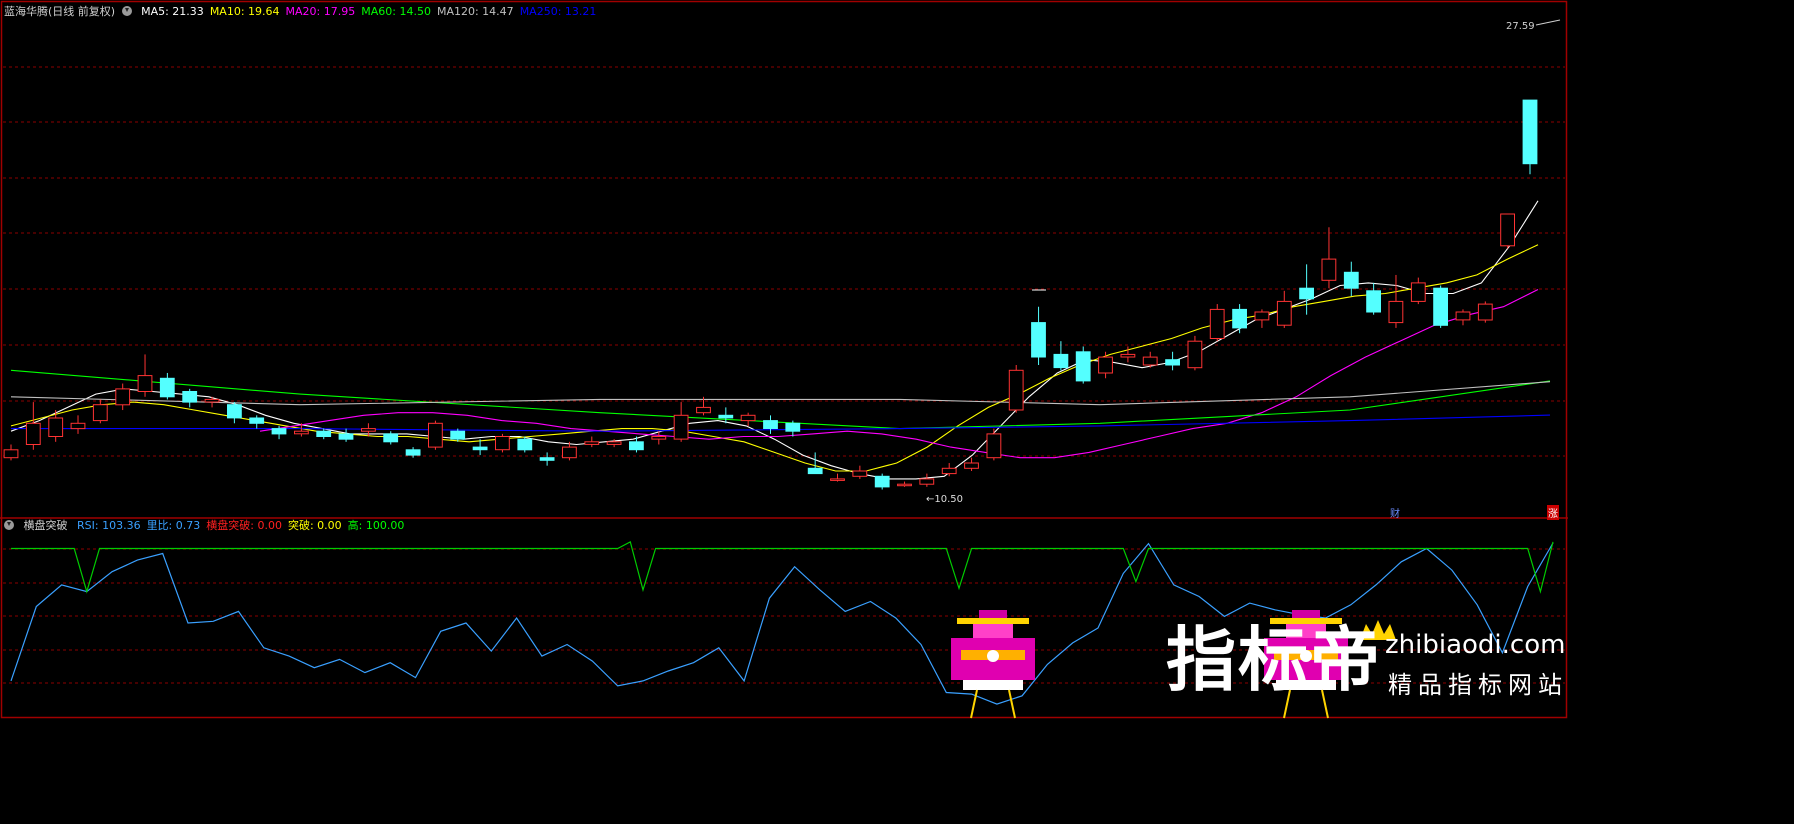  What do you see at coordinates (993, 656) in the screenshot?
I see `money-bag-icon` at bounding box center [993, 656].